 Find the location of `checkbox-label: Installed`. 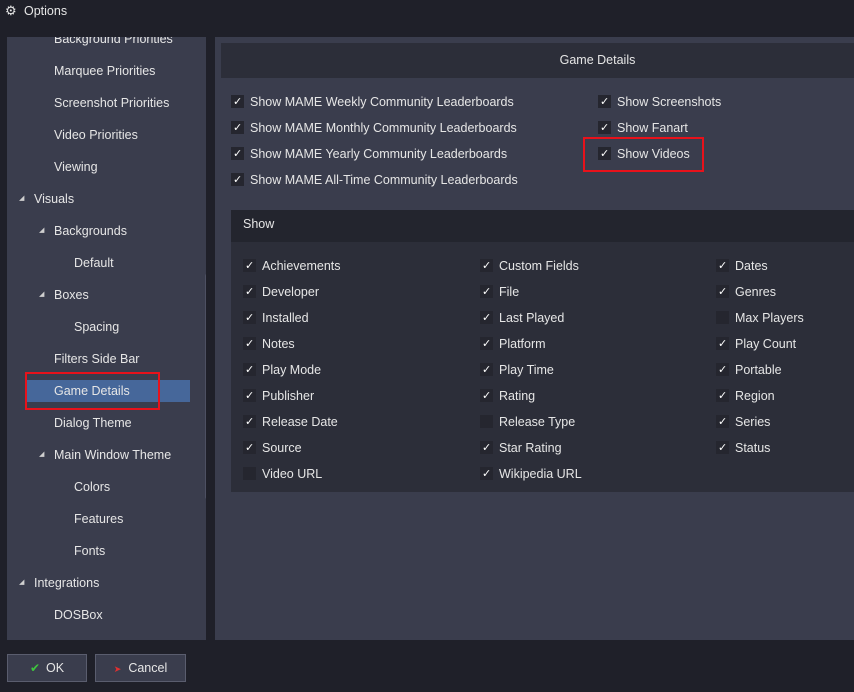

checkbox-label: Installed is located at coordinates (285, 318).